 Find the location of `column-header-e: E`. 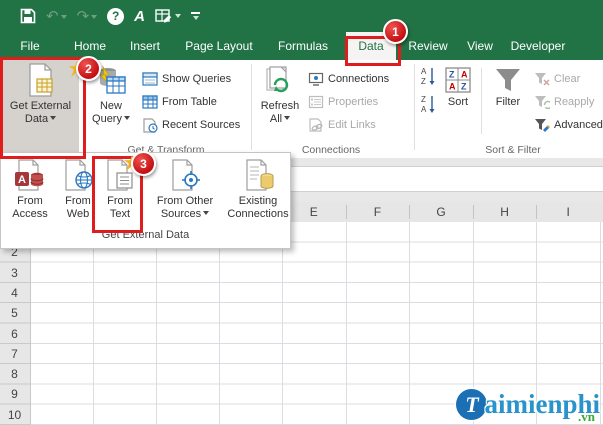

column-header-e: E is located at coordinates (314, 212).